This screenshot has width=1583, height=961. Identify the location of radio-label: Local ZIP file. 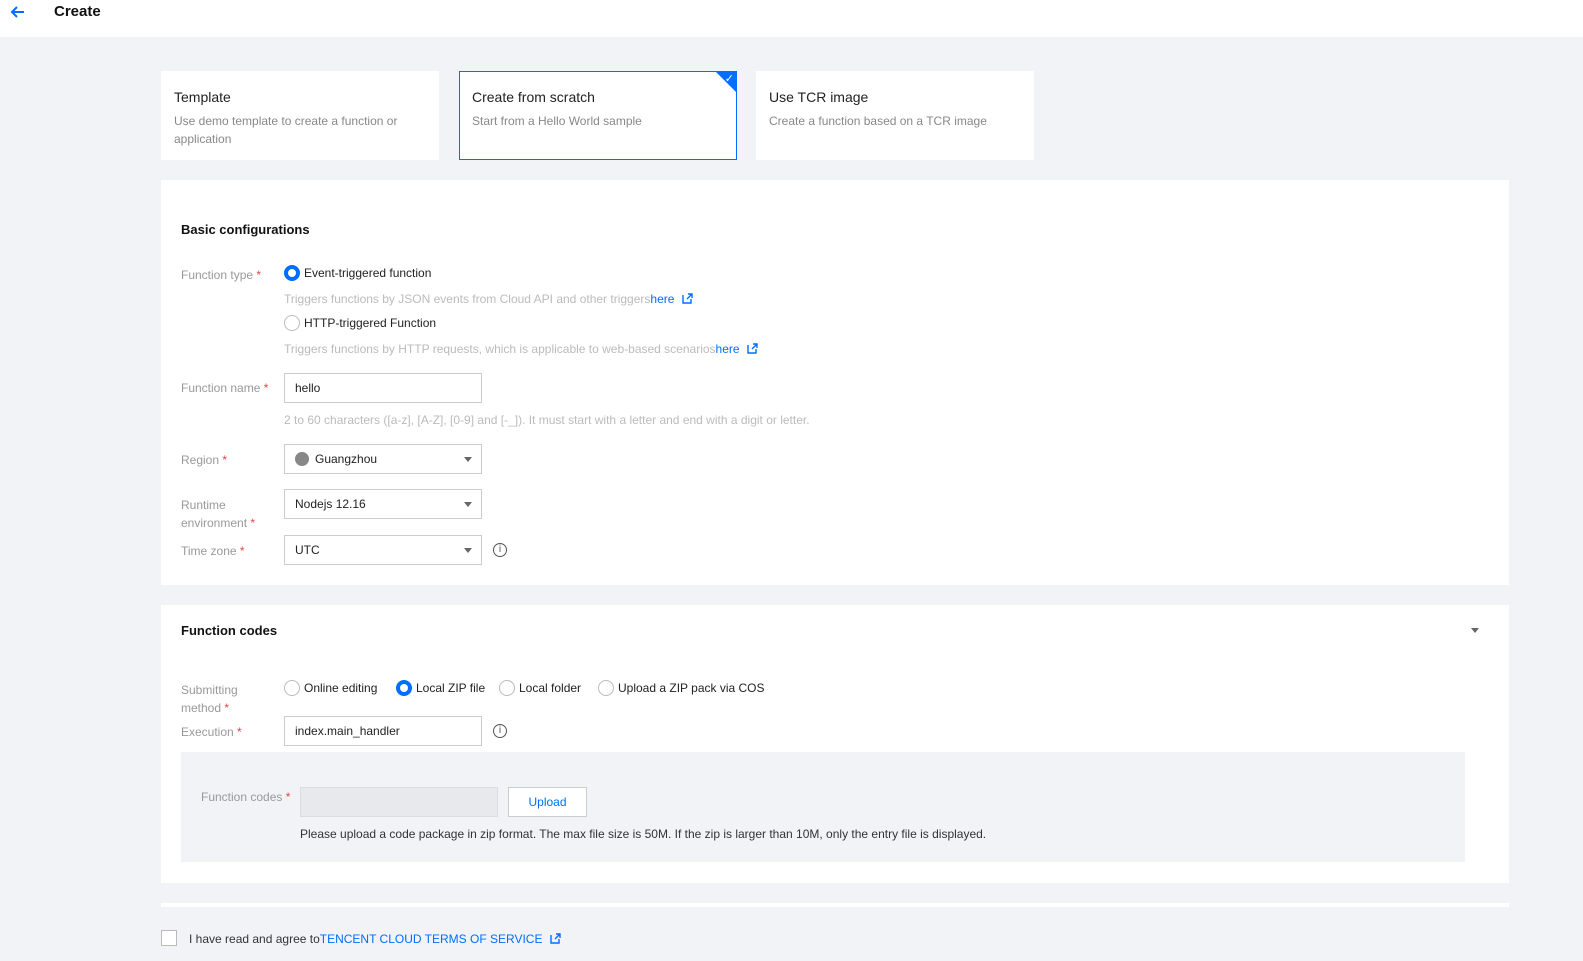
(451, 688).